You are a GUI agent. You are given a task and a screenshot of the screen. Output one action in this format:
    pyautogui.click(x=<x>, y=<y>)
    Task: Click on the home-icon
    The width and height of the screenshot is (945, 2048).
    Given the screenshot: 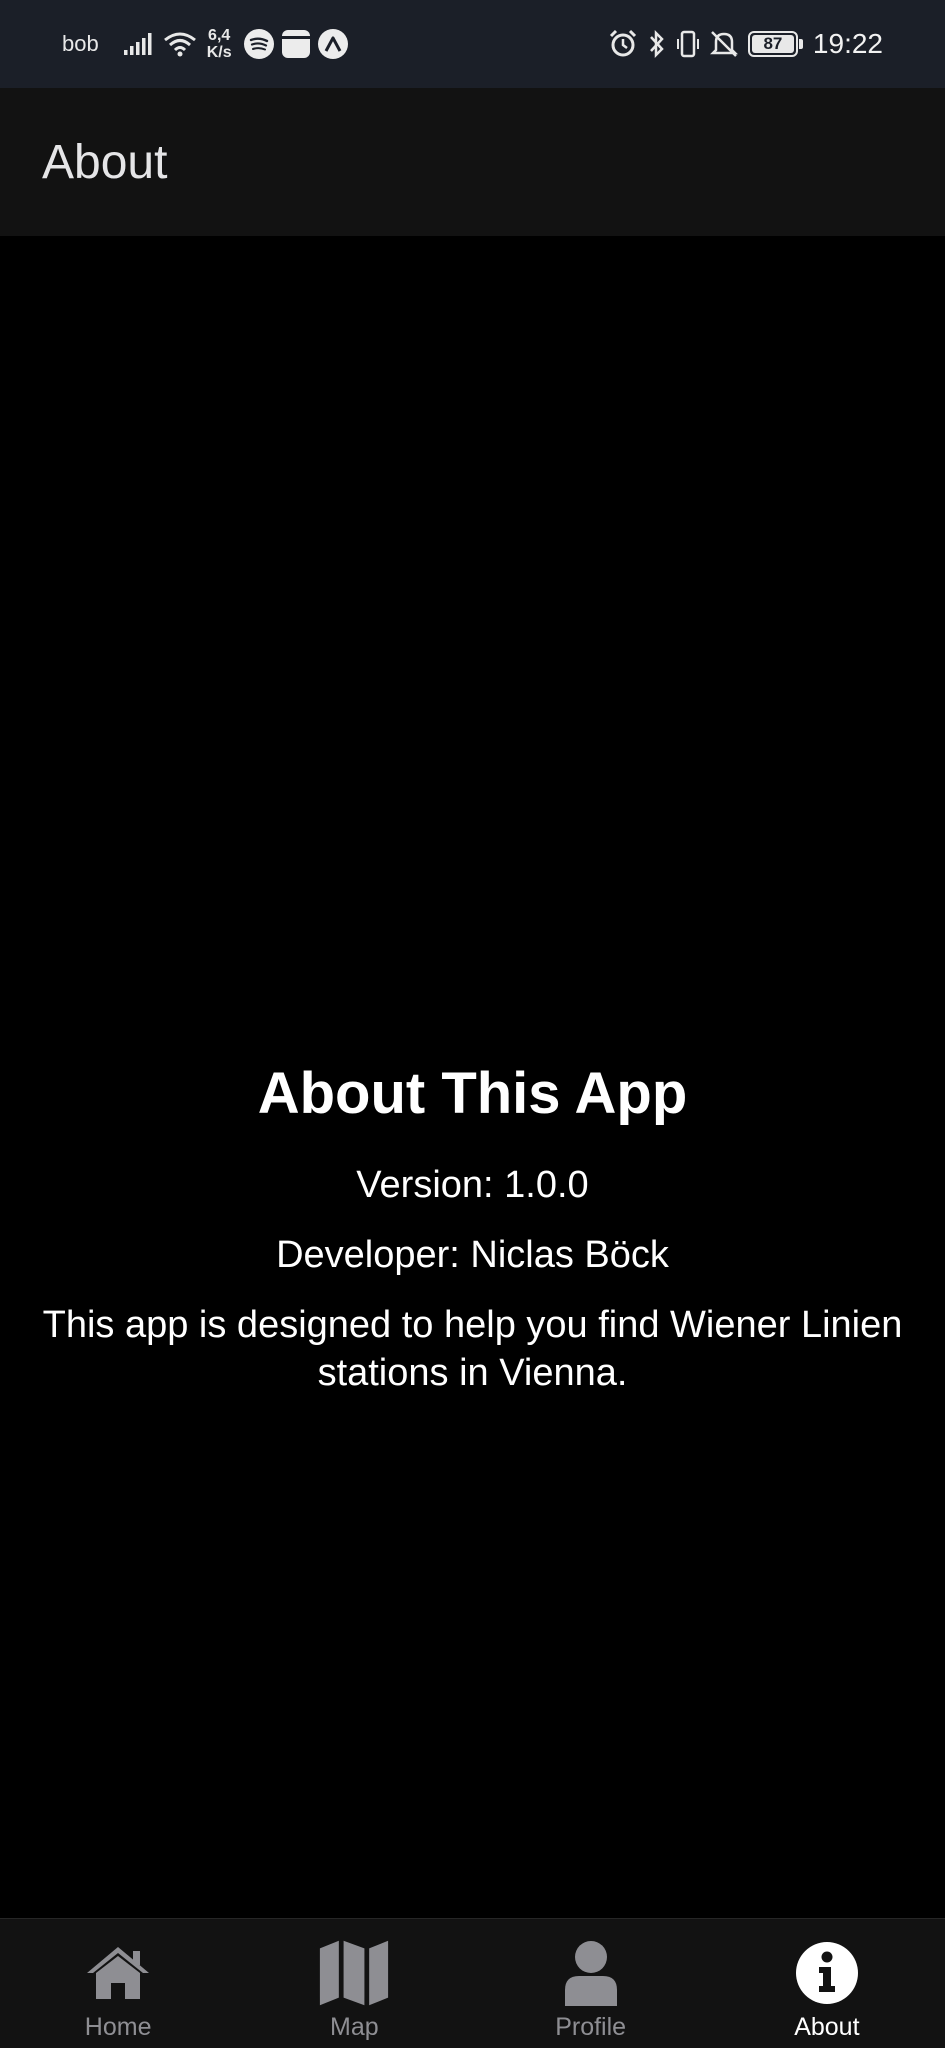 What is the action you would take?
    pyautogui.click(x=118, y=1973)
    